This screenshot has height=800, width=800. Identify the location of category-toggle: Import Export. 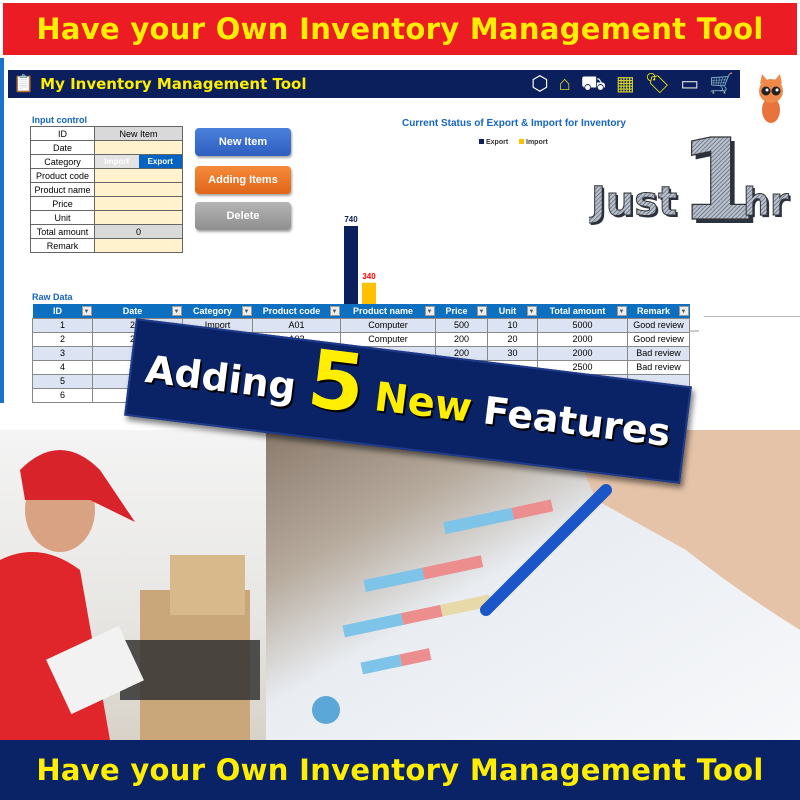
(138, 161).